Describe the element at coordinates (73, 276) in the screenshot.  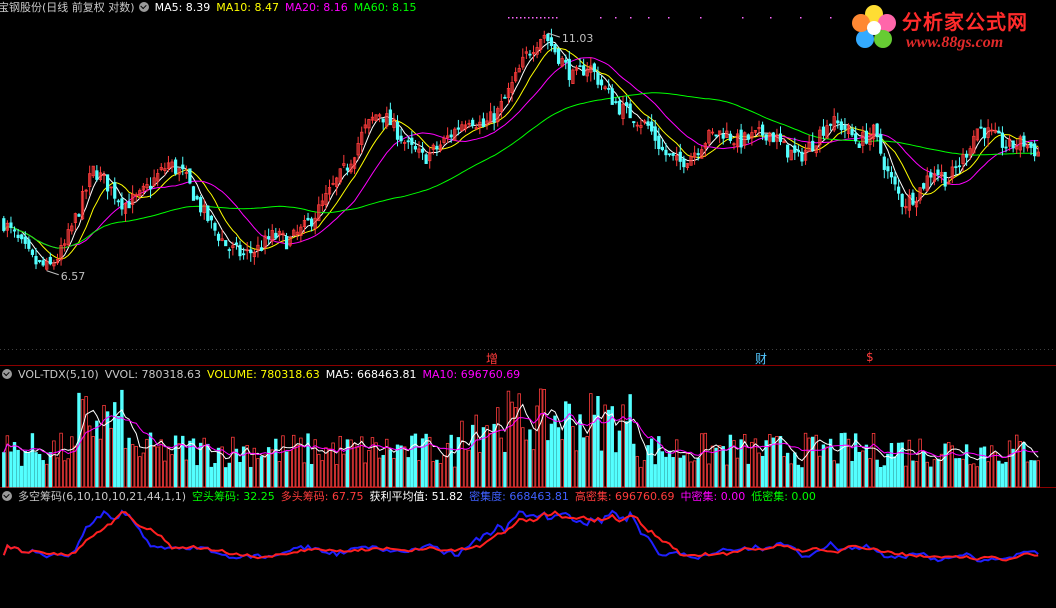
I see `low-label: 6.57` at that location.